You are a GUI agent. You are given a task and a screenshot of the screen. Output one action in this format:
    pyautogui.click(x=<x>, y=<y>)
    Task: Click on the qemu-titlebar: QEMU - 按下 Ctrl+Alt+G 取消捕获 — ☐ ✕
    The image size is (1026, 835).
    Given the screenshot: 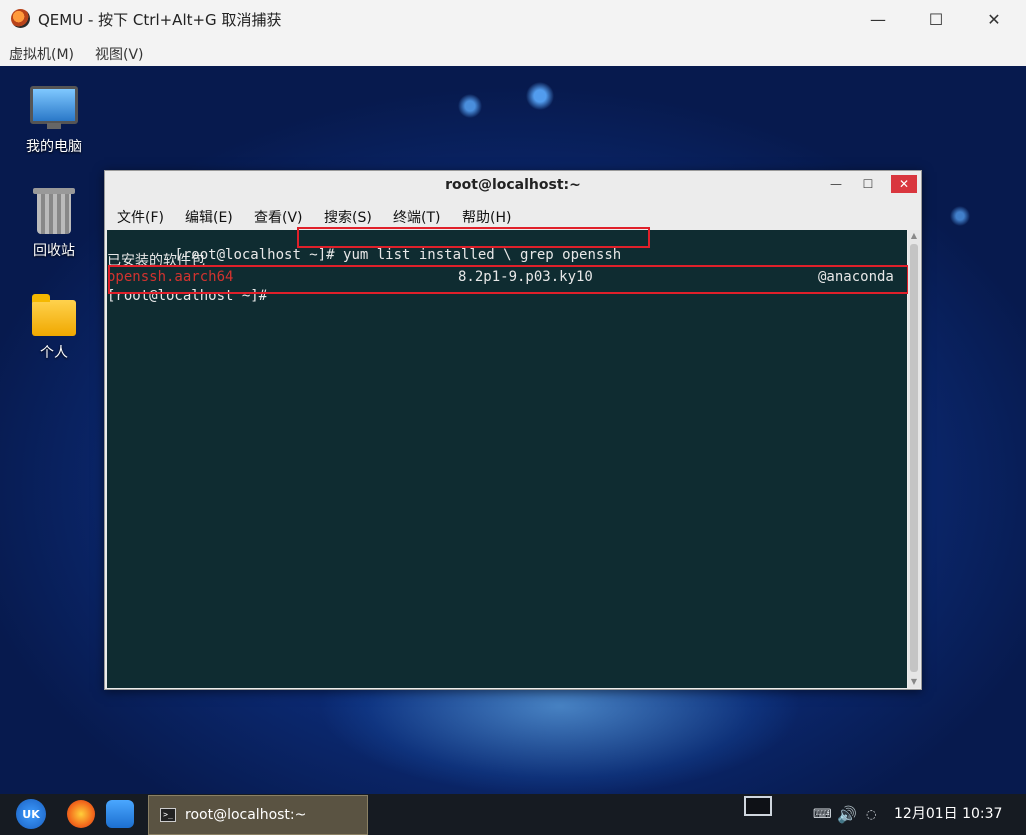 What is the action you would take?
    pyautogui.click(x=513, y=19)
    